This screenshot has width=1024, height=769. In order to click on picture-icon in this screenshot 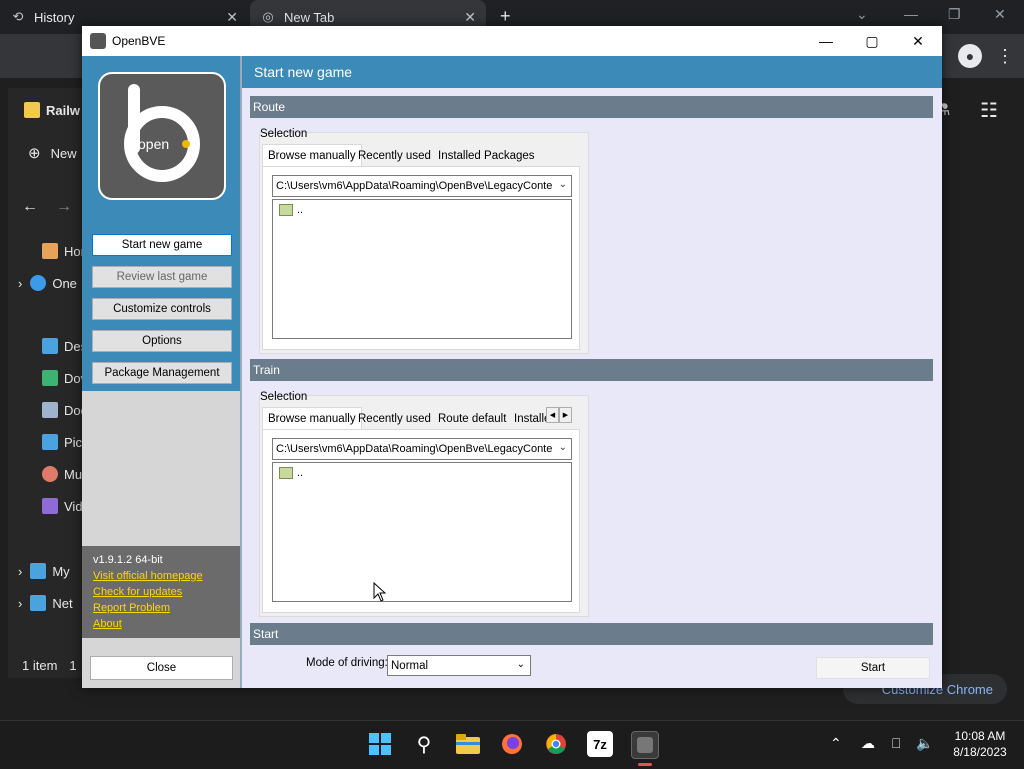, I will do `click(50, 442)`.